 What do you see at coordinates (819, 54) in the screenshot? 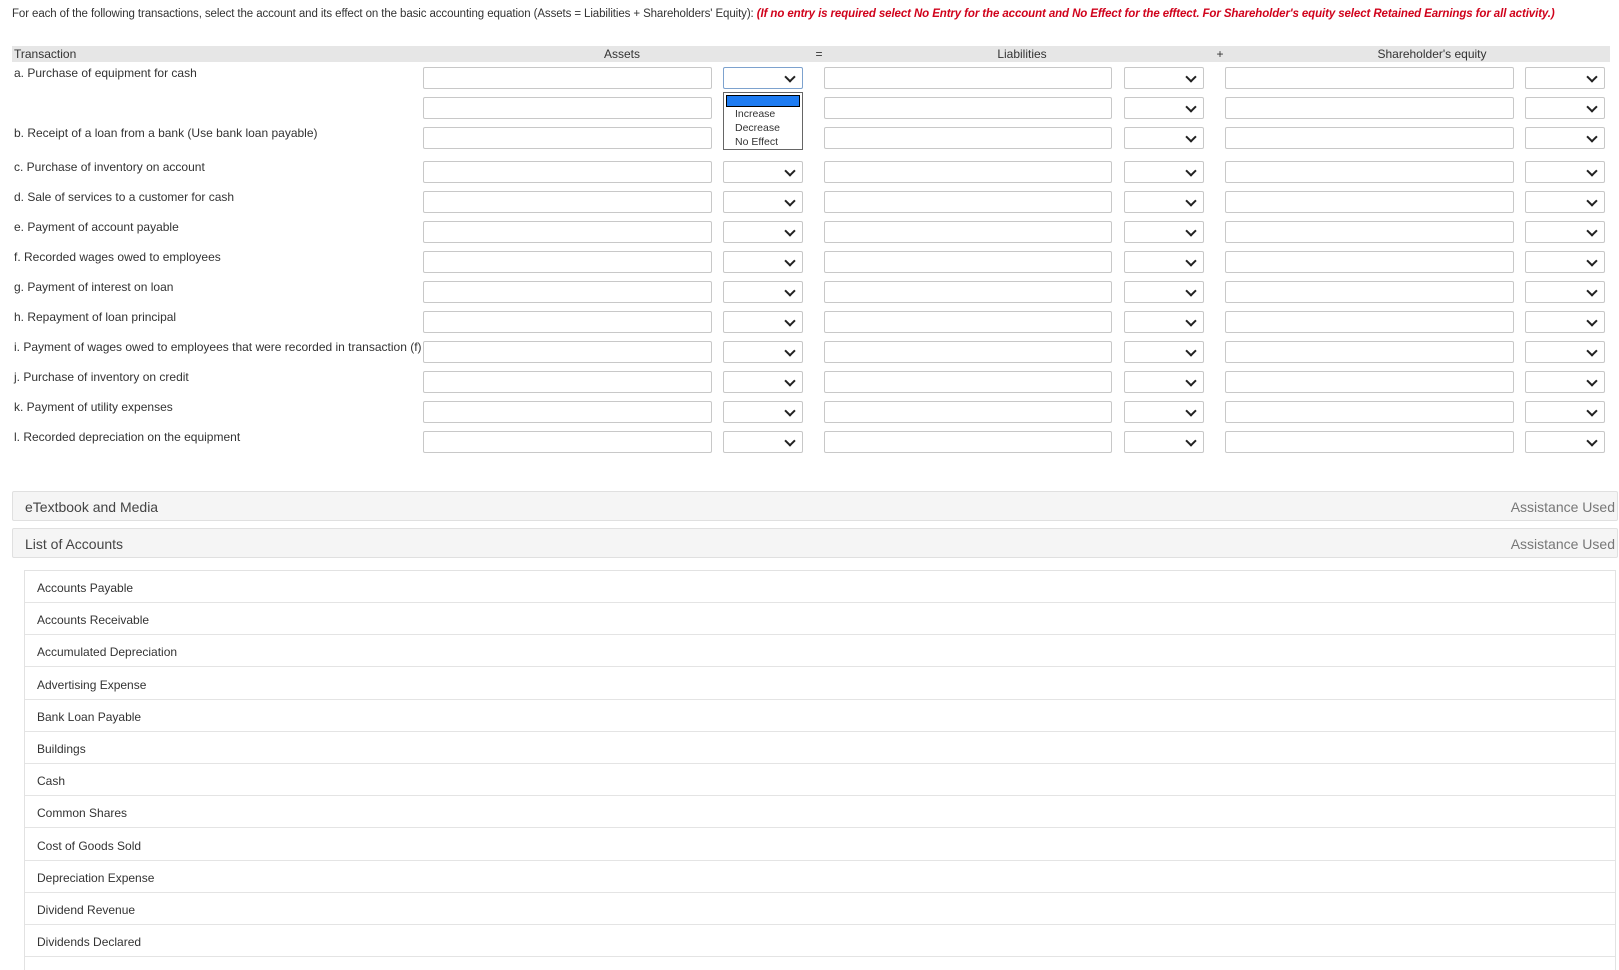
I see `header-equals: =` at bounding box center [819, 54].